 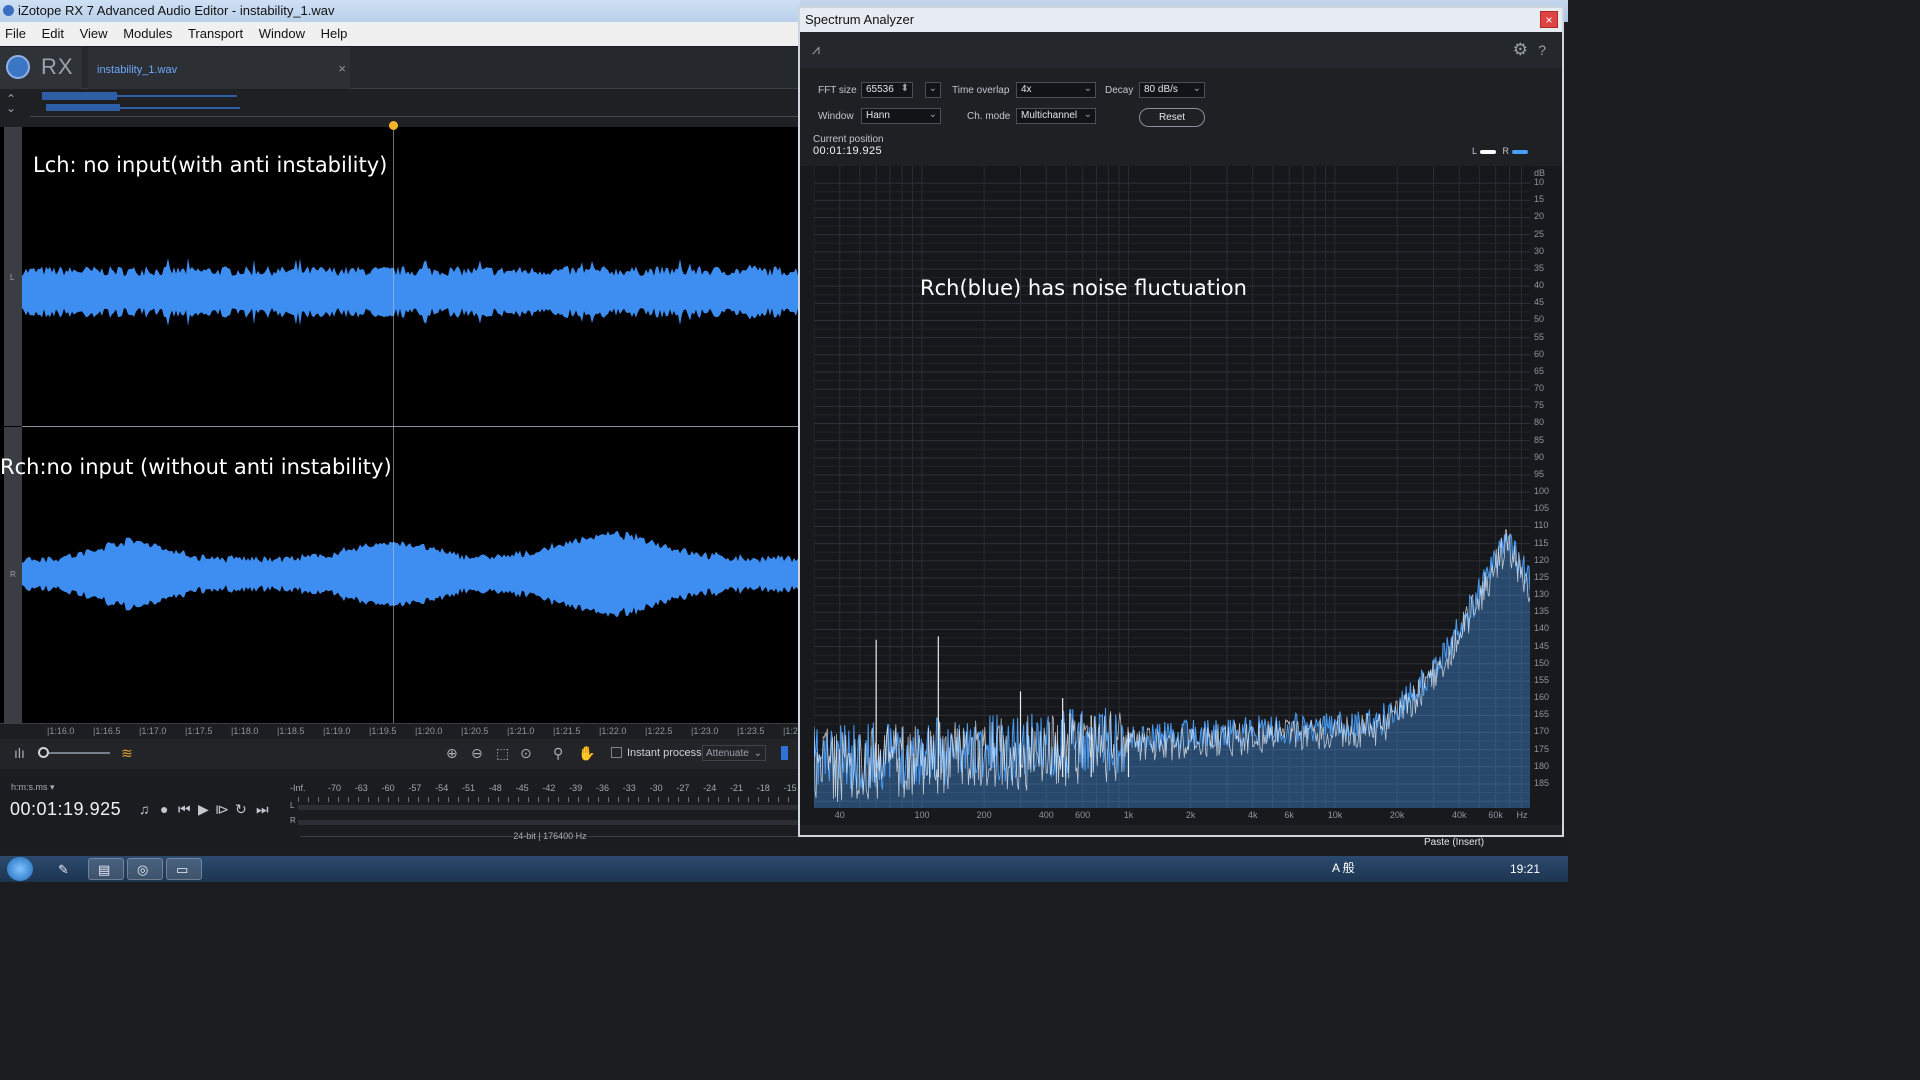 I want to click on system-tray: A 般, so click(x=1327, y=867).